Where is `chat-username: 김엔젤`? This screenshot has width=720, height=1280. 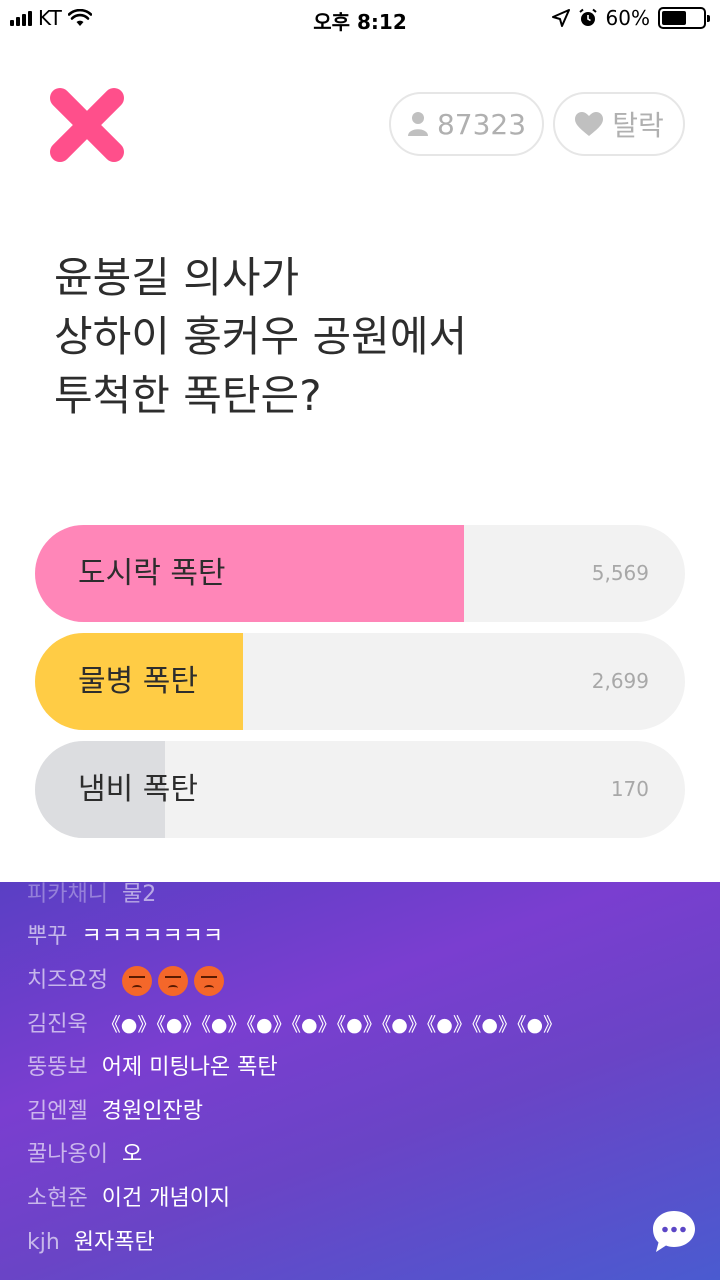 chat-username: 김엔젤 is located at coordinates (57, 1111).